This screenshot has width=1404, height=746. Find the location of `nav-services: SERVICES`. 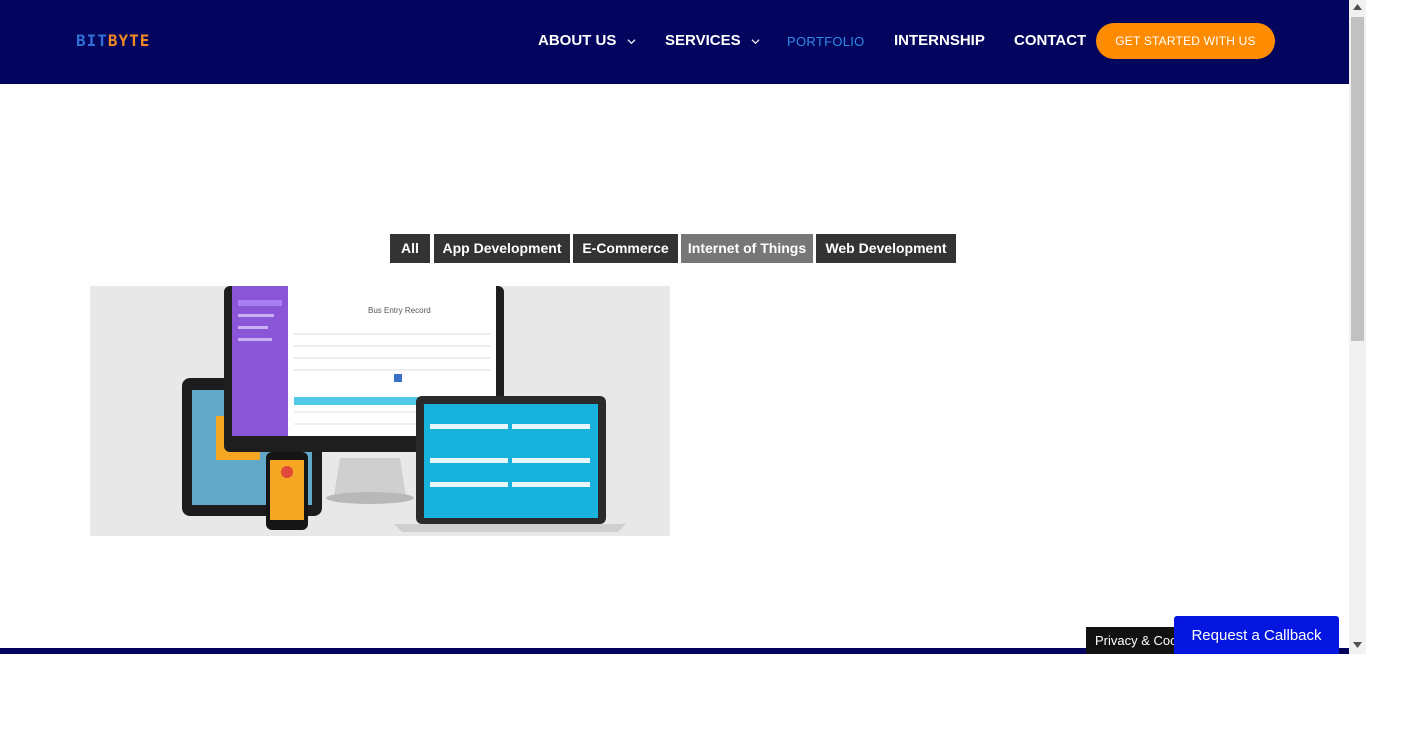

nav-services: SERVICES is located at coordinates (712, 42).